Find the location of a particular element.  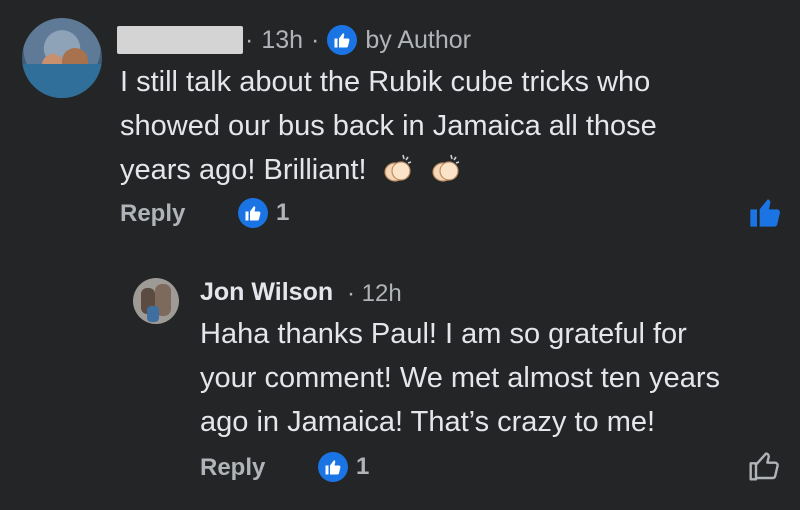

reply-avatar is located at coordinates (156, 301).